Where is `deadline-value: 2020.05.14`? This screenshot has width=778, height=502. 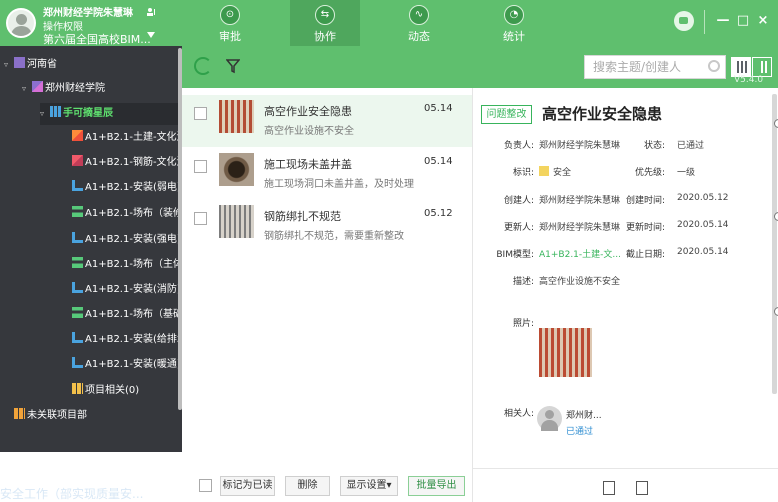
deadline-value: 2020.05.14 is located at coordinates (703, 252).